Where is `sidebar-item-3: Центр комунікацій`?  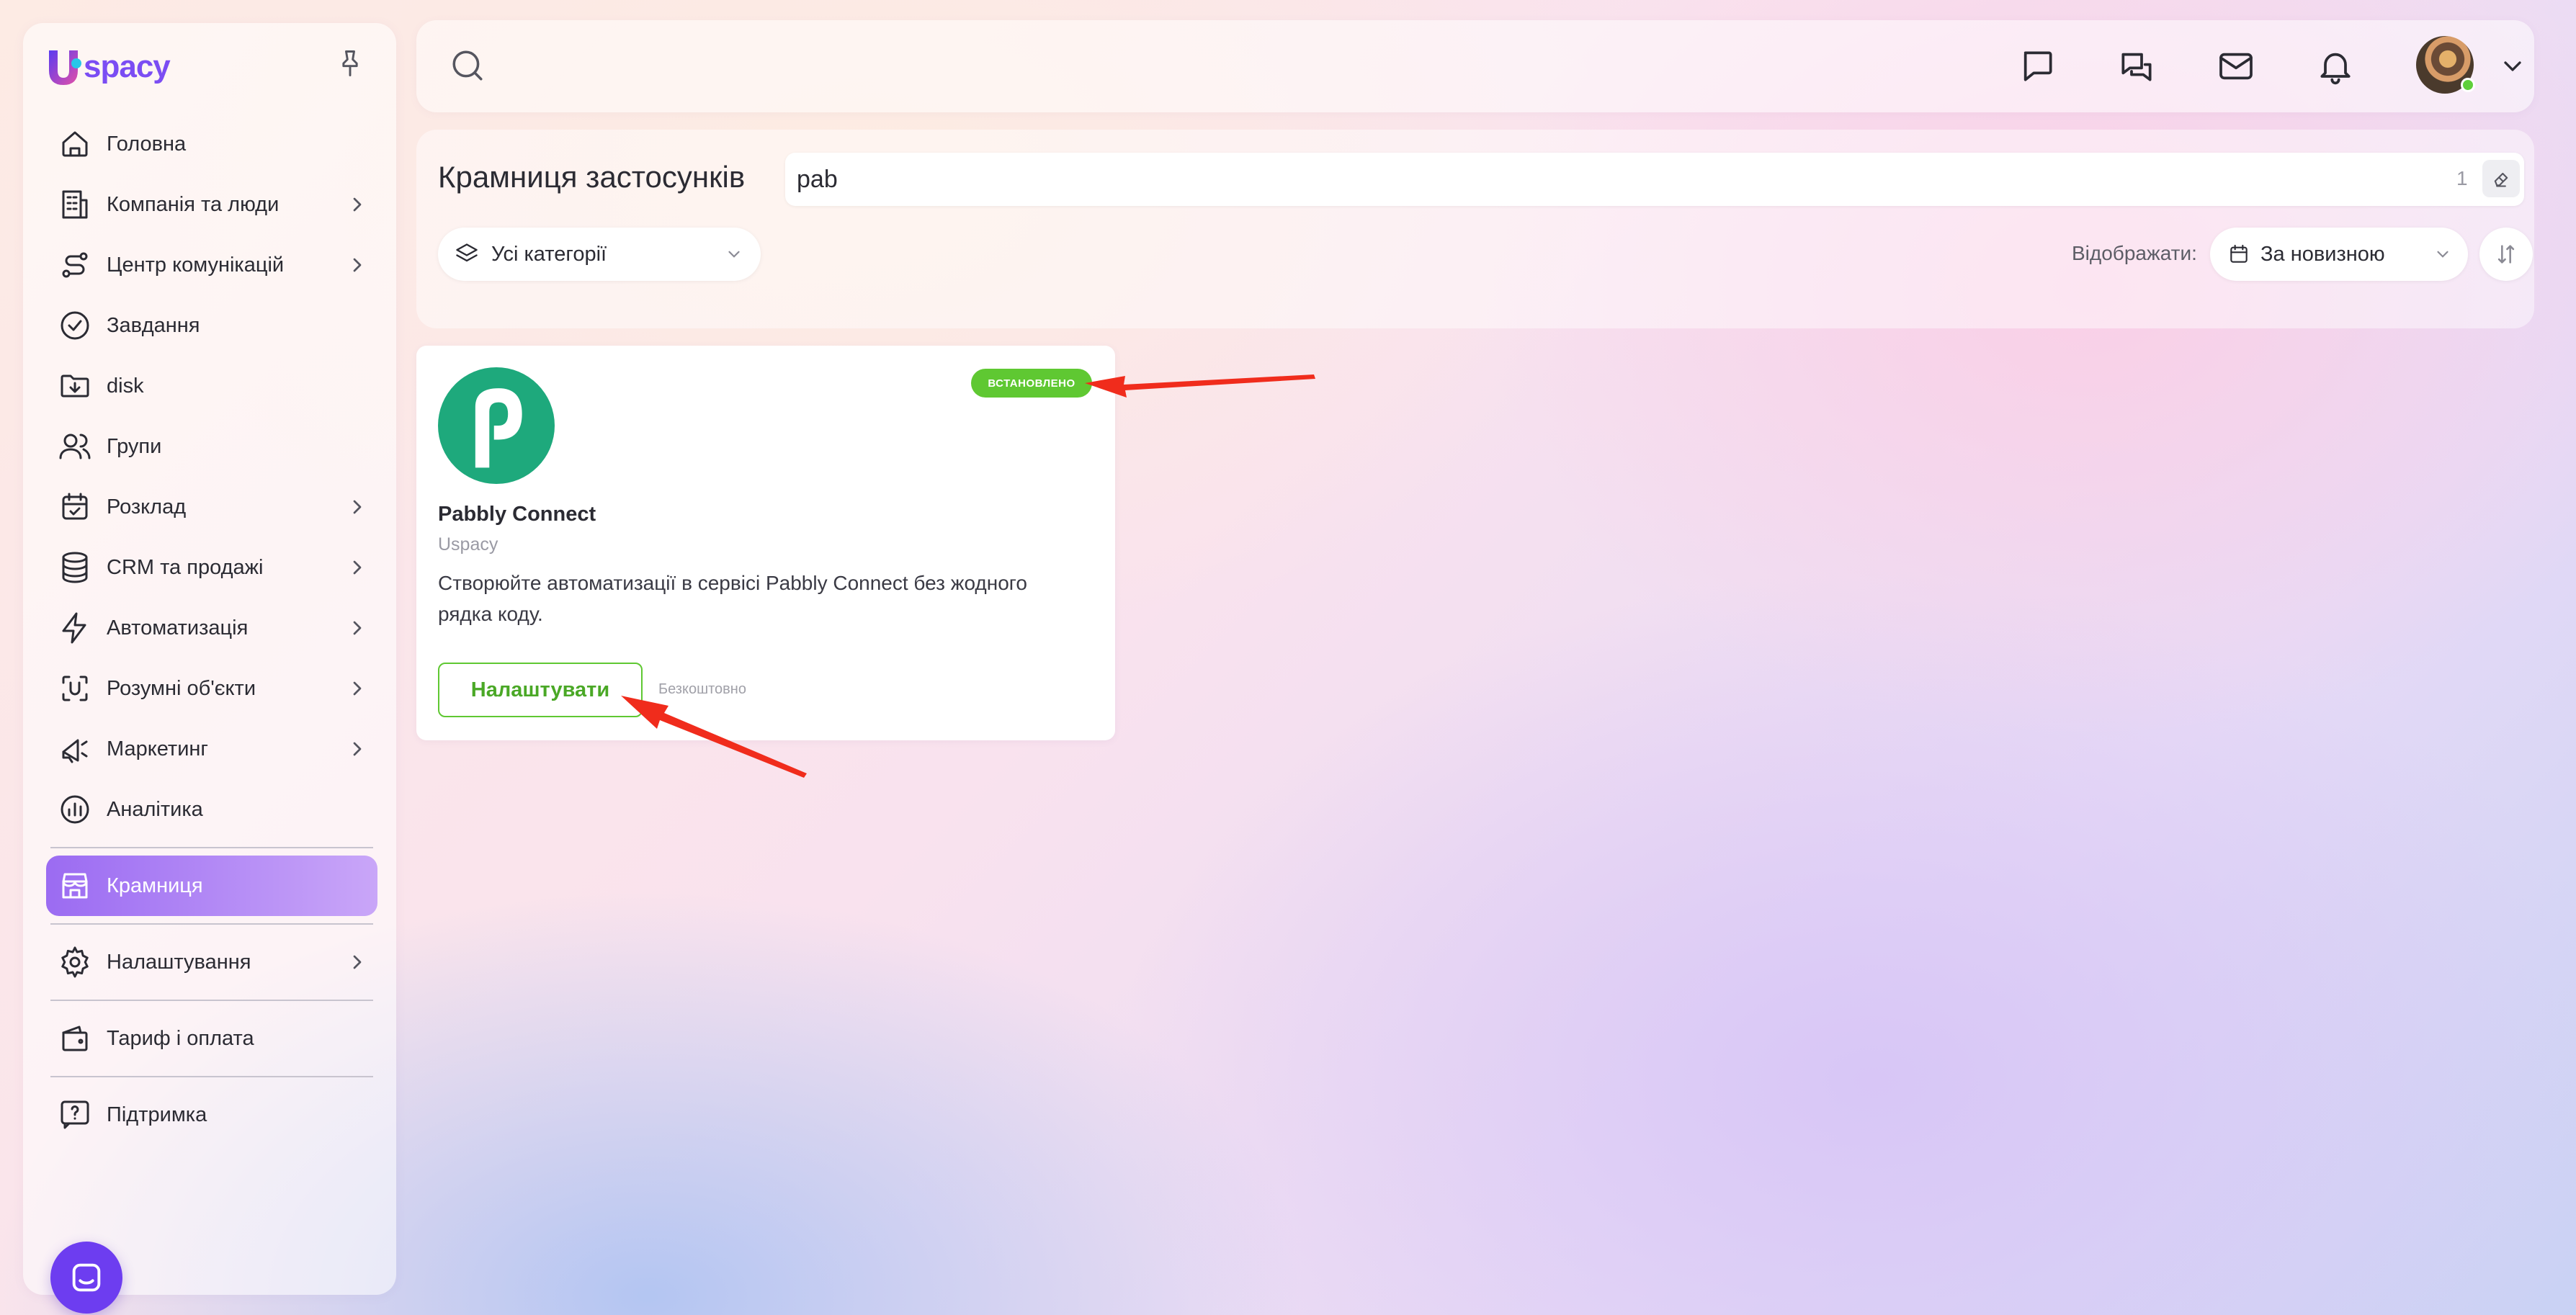 sidebar-item-3: Центр комунікацій is located at coordinates (211, 265).